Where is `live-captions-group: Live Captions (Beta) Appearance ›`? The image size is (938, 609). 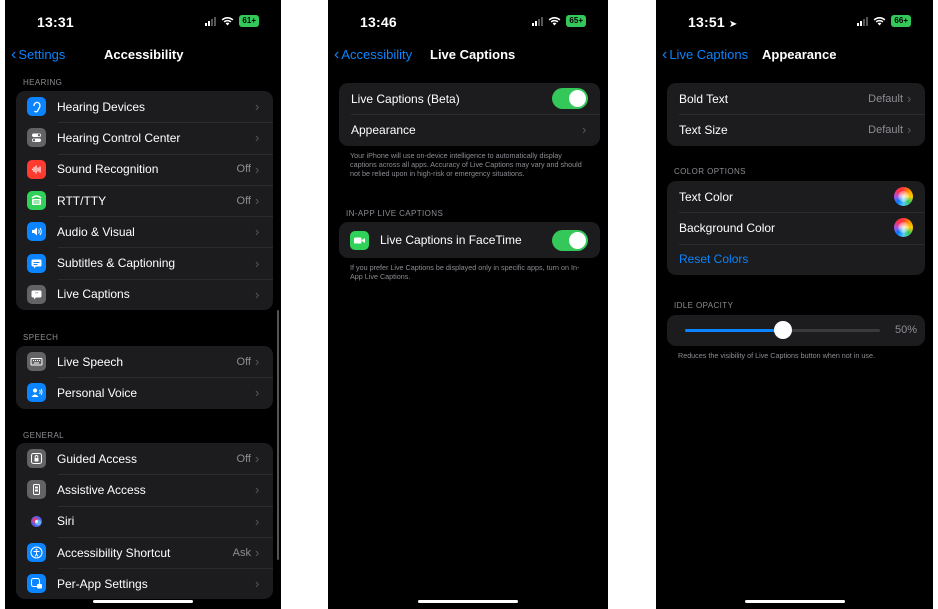
live-captions-group: Live Captions (Beta) Appearance › is located at coordinates (469, 114).